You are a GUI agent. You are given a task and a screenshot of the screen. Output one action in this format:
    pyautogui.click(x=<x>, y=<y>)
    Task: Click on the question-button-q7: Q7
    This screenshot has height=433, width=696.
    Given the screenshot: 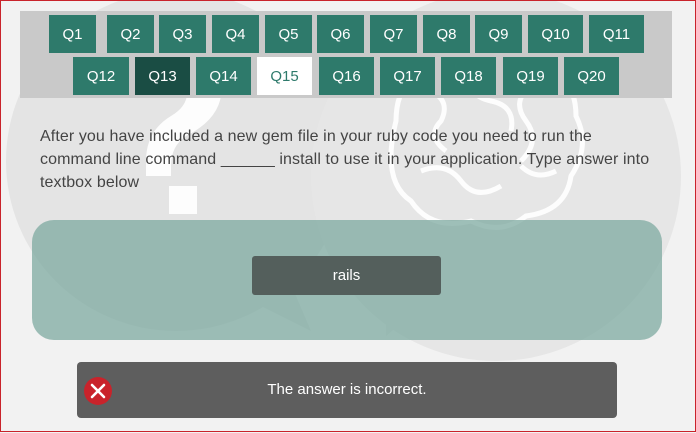 What is the action you would take?
    pyautogui.click(x=393, y=34)
    